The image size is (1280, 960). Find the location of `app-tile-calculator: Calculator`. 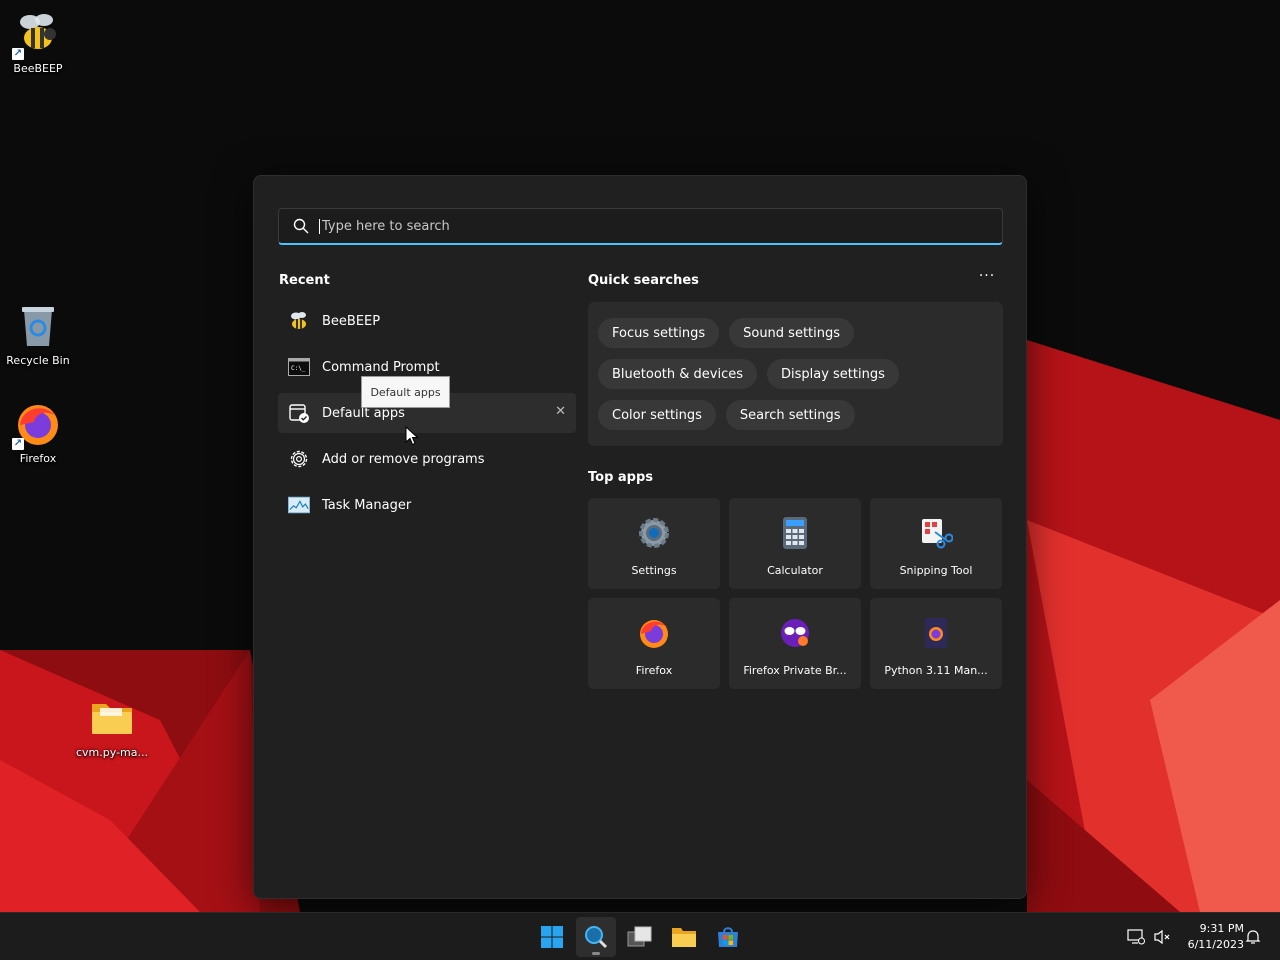

app-tile-calculator: Calculator is located at coordinates (795, 543).